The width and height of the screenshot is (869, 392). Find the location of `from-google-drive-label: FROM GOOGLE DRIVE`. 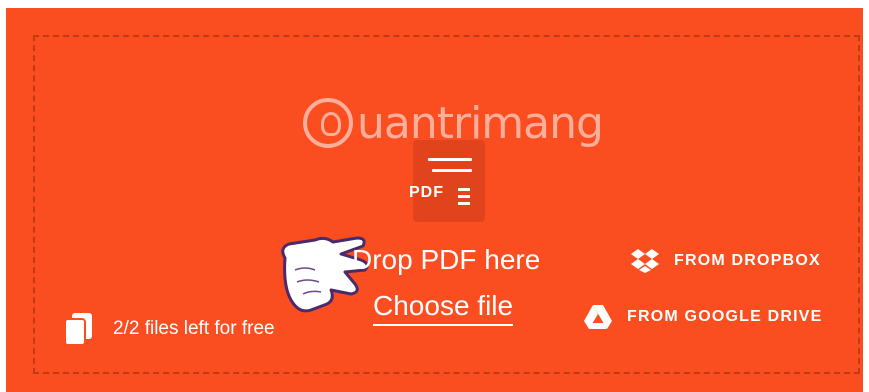

from-google-drive-label: FROM GOOGLE DRIVE is located at coordinates (725, 316).